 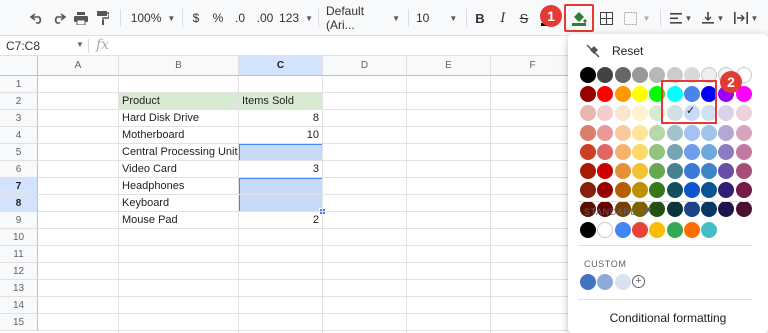 I want to click on column-header-d: D, so click(x=365, y=66).